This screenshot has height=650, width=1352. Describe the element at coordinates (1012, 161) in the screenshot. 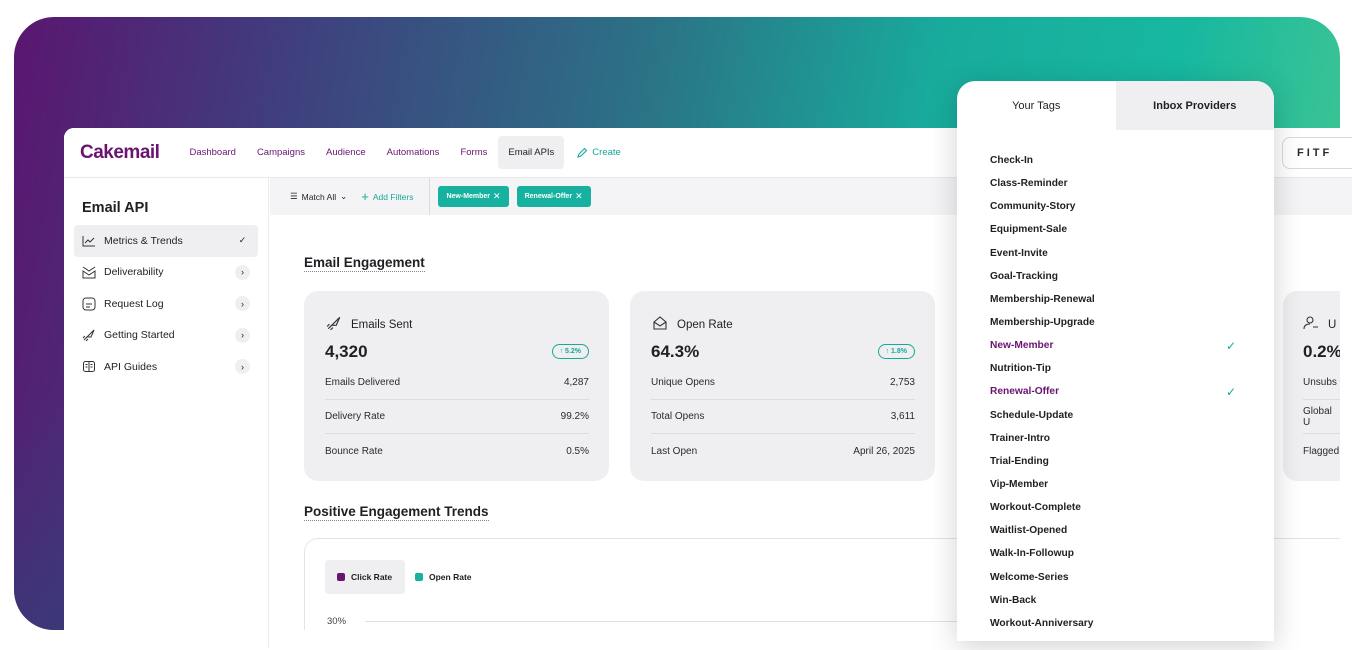

I see `tag-label: Check-In` at that location.